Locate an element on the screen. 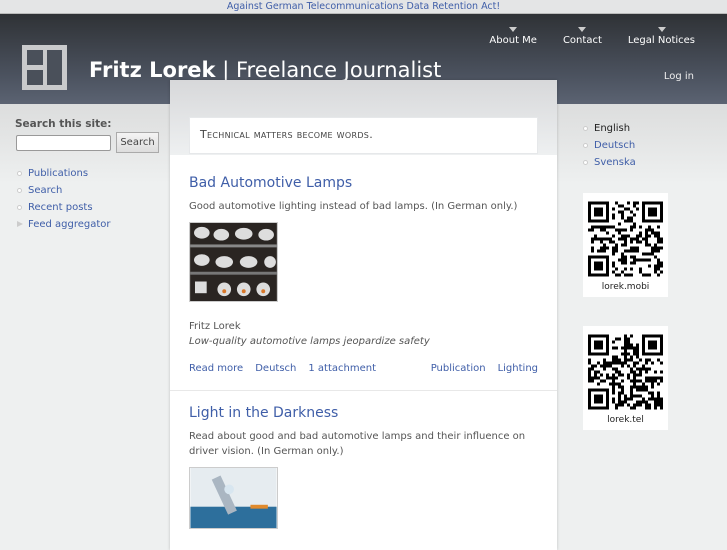 The height and width of the screenshot is (550, 727). nav-contact: Contact is located at coordinates (585, 36).